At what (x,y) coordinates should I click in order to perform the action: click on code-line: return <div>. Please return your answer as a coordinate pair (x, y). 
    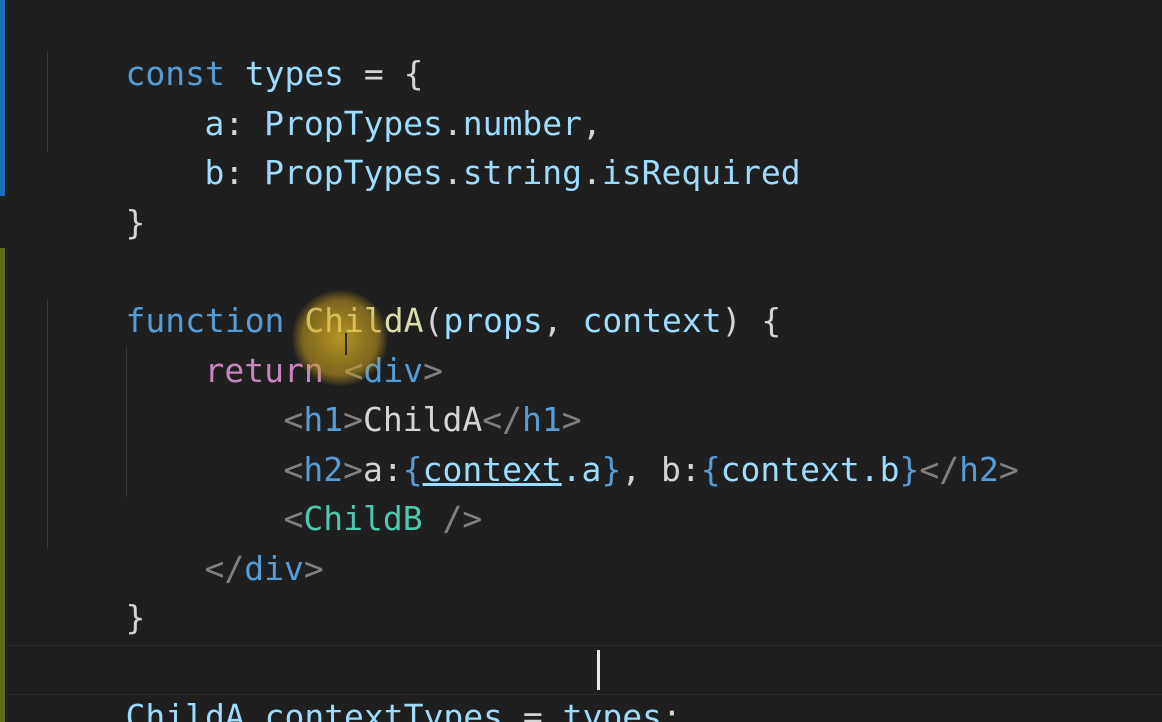
    Looking at the image, I should click on (283, 344).